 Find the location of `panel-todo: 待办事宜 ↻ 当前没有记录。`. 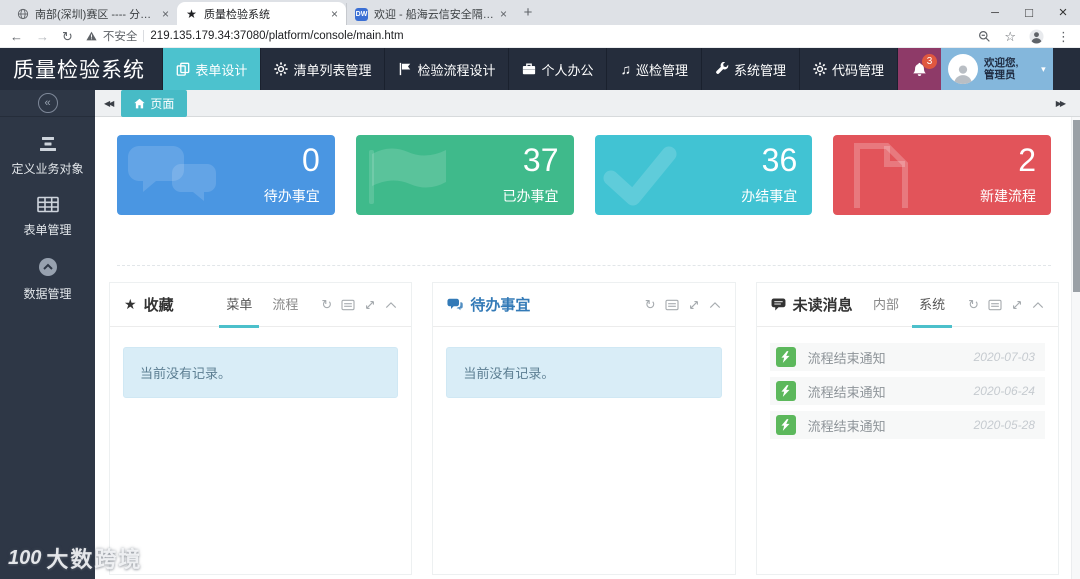

panel-todo: 待办事宜 ↻ 当前没有记录。 is located at coordinates (584, 428).